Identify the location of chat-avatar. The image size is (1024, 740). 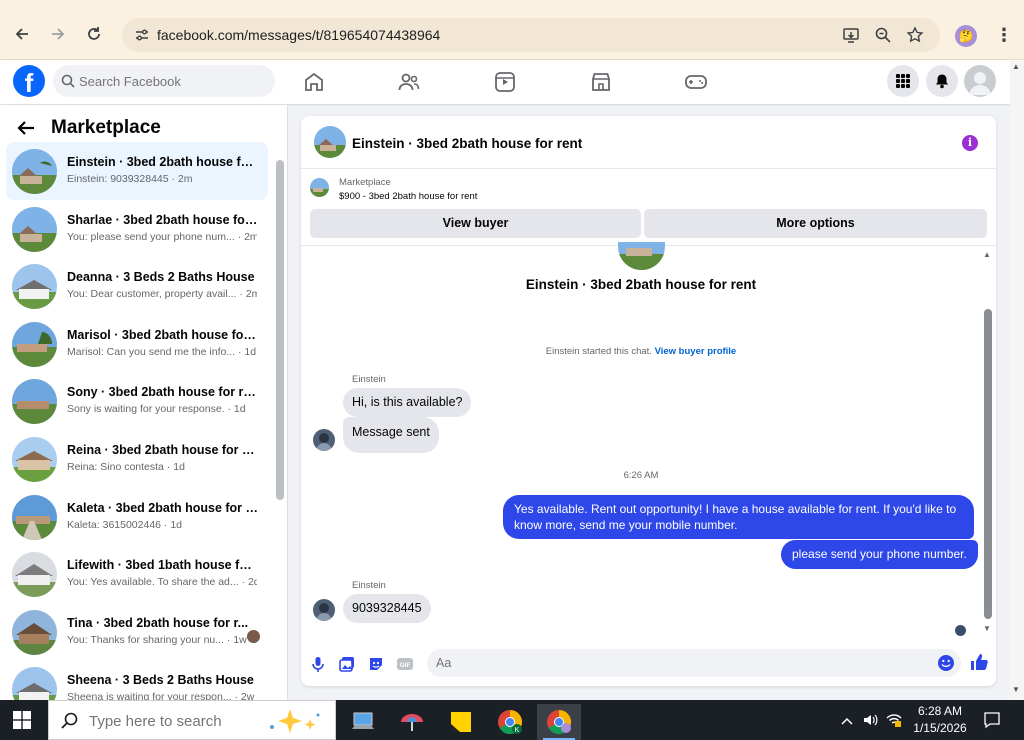
(330, 142).